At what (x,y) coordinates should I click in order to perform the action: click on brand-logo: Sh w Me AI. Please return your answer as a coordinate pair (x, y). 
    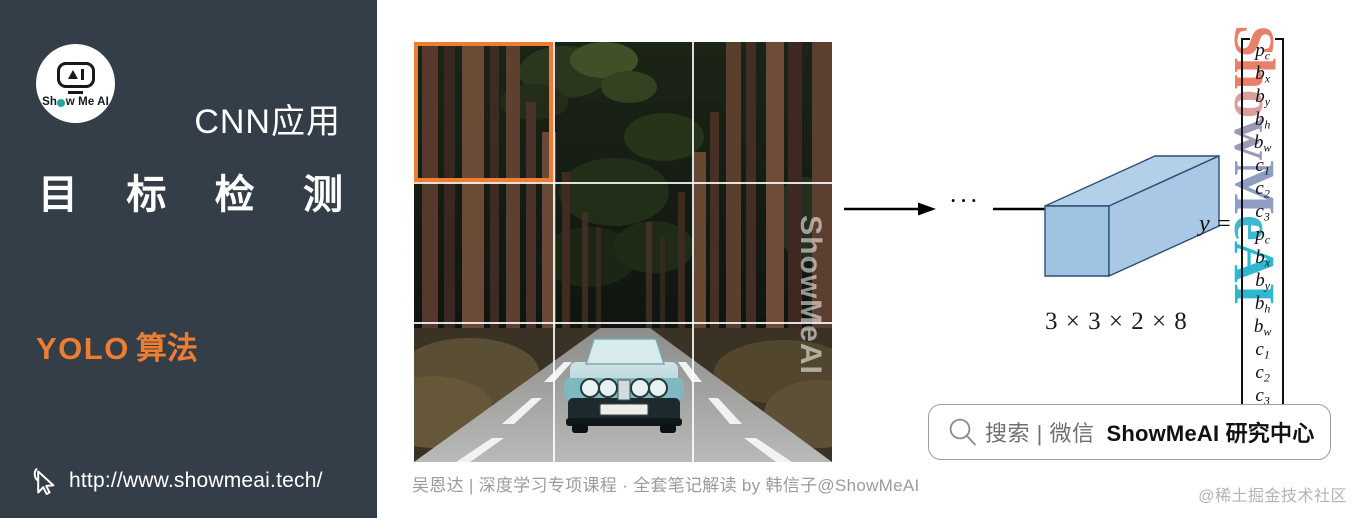
    Looking at the image, I should click on (75, 83).